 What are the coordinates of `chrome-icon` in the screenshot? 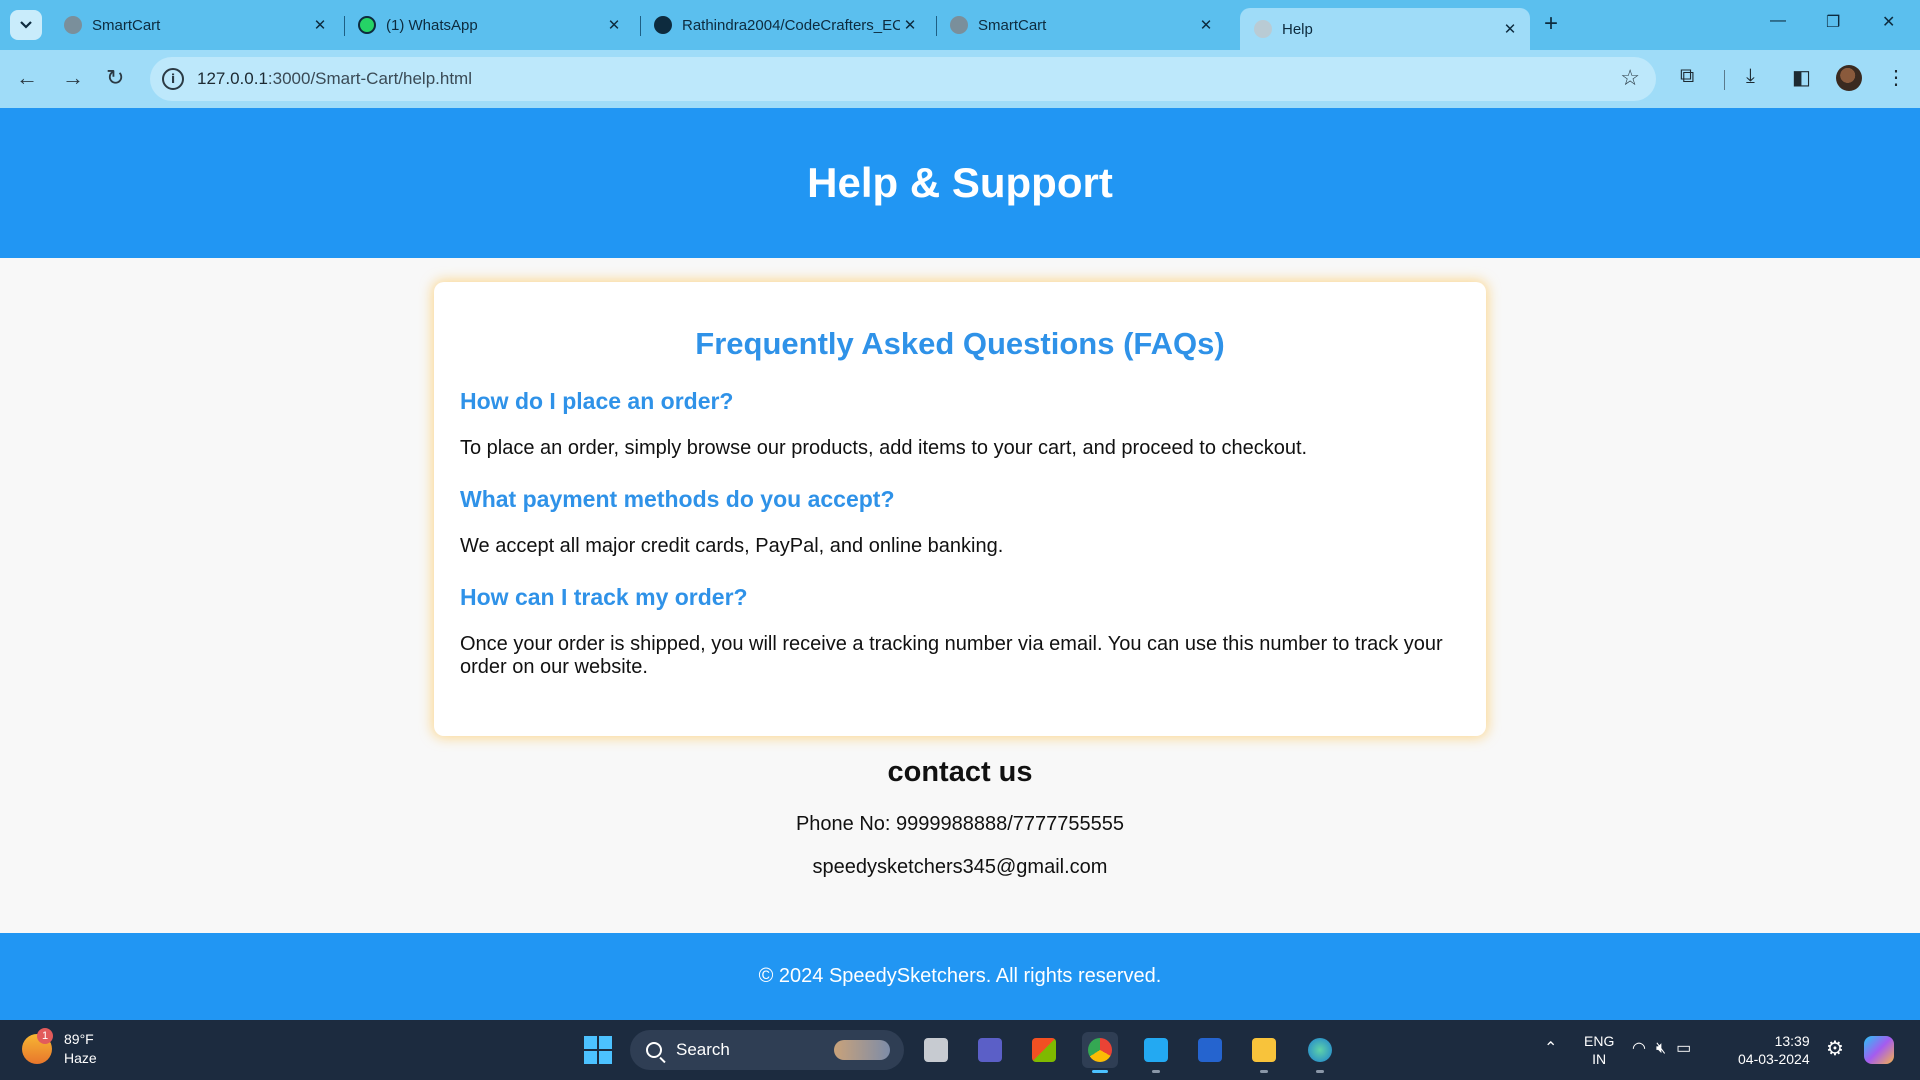 It's located at (1100, 1052).